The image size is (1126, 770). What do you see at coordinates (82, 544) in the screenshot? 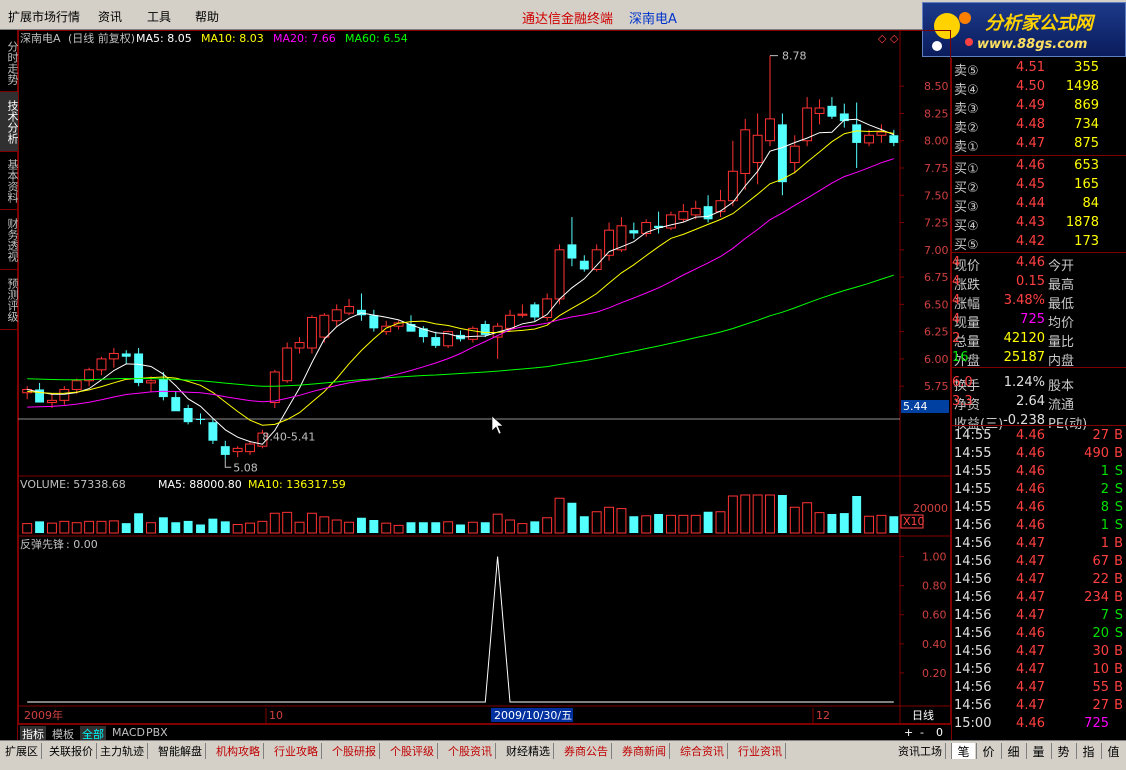
I see `indicator-value: : 0.00` at bounding box center [82, 544].